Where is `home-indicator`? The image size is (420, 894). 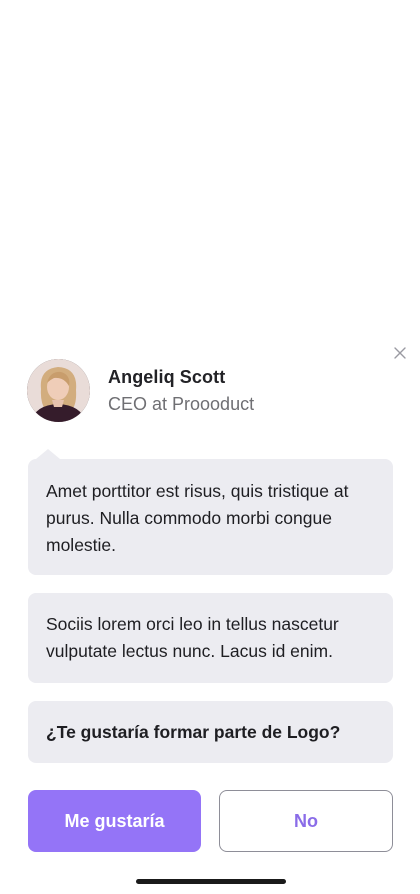 home-indicator is located at coordinates (211, 881).